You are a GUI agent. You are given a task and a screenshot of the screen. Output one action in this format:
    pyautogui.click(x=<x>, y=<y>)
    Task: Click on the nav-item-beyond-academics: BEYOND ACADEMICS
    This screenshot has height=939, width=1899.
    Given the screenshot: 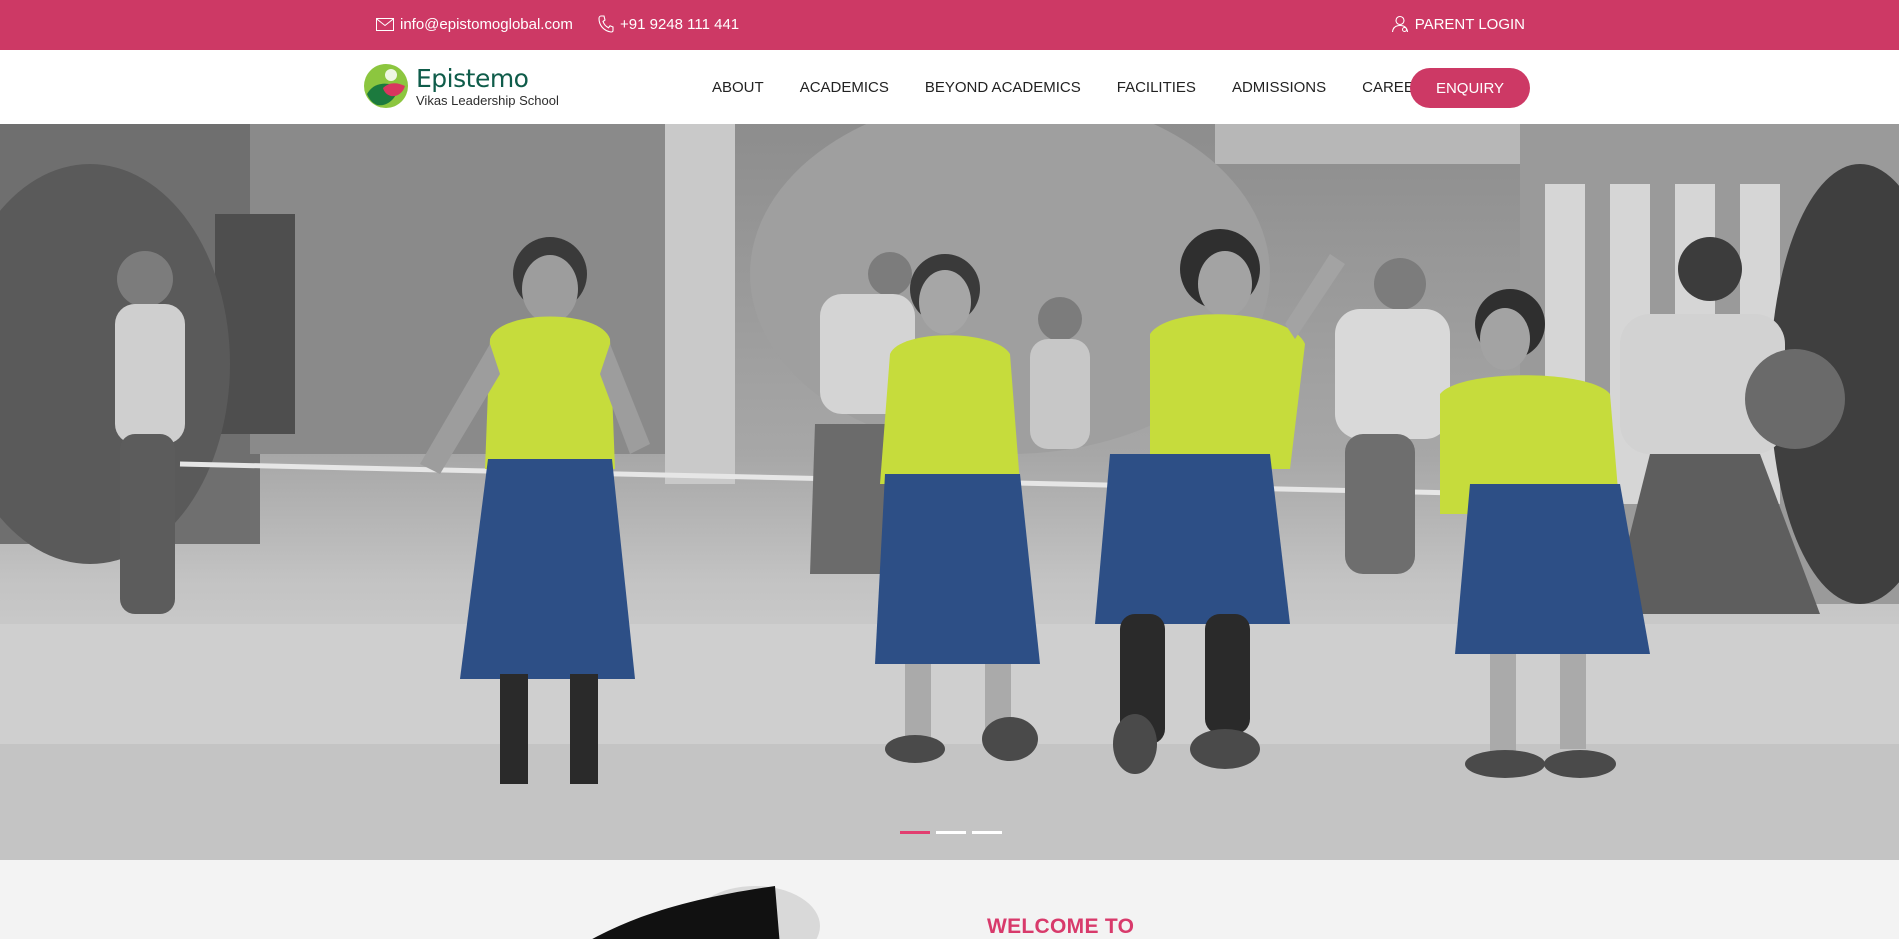 What is the action you would take?
    pyautogui.click(x=1003, y=87)
    